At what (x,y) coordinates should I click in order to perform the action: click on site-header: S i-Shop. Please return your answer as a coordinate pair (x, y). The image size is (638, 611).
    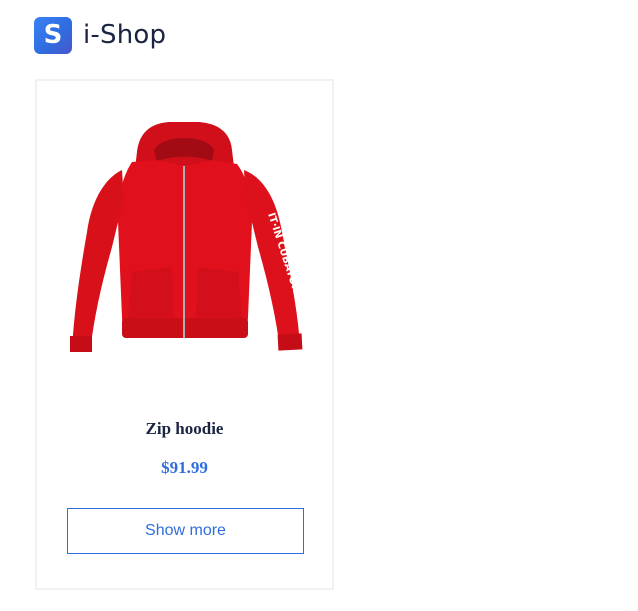
    Looking at the image, I should click on (100, 35).